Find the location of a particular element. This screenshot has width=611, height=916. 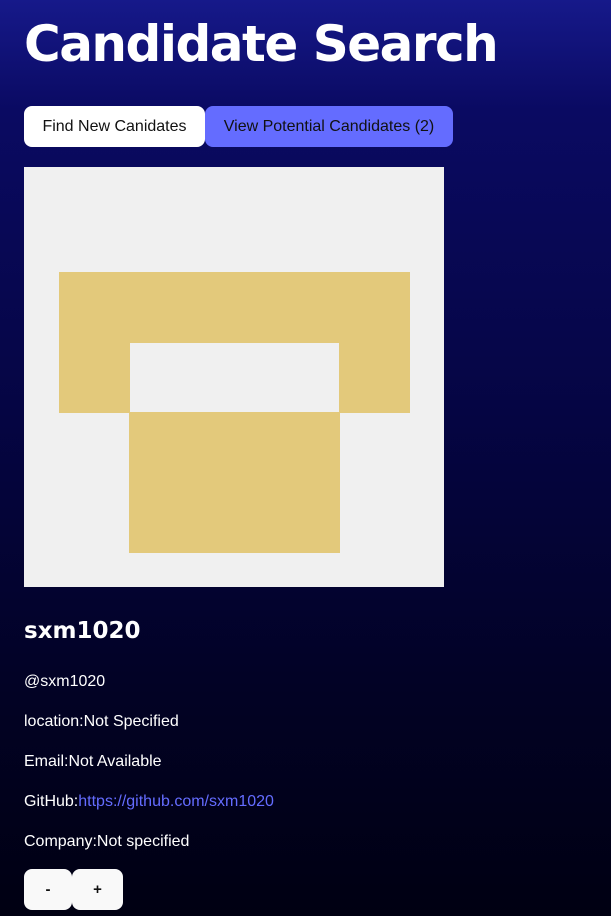

company-label: Company: is located at coordinates (60, 841).